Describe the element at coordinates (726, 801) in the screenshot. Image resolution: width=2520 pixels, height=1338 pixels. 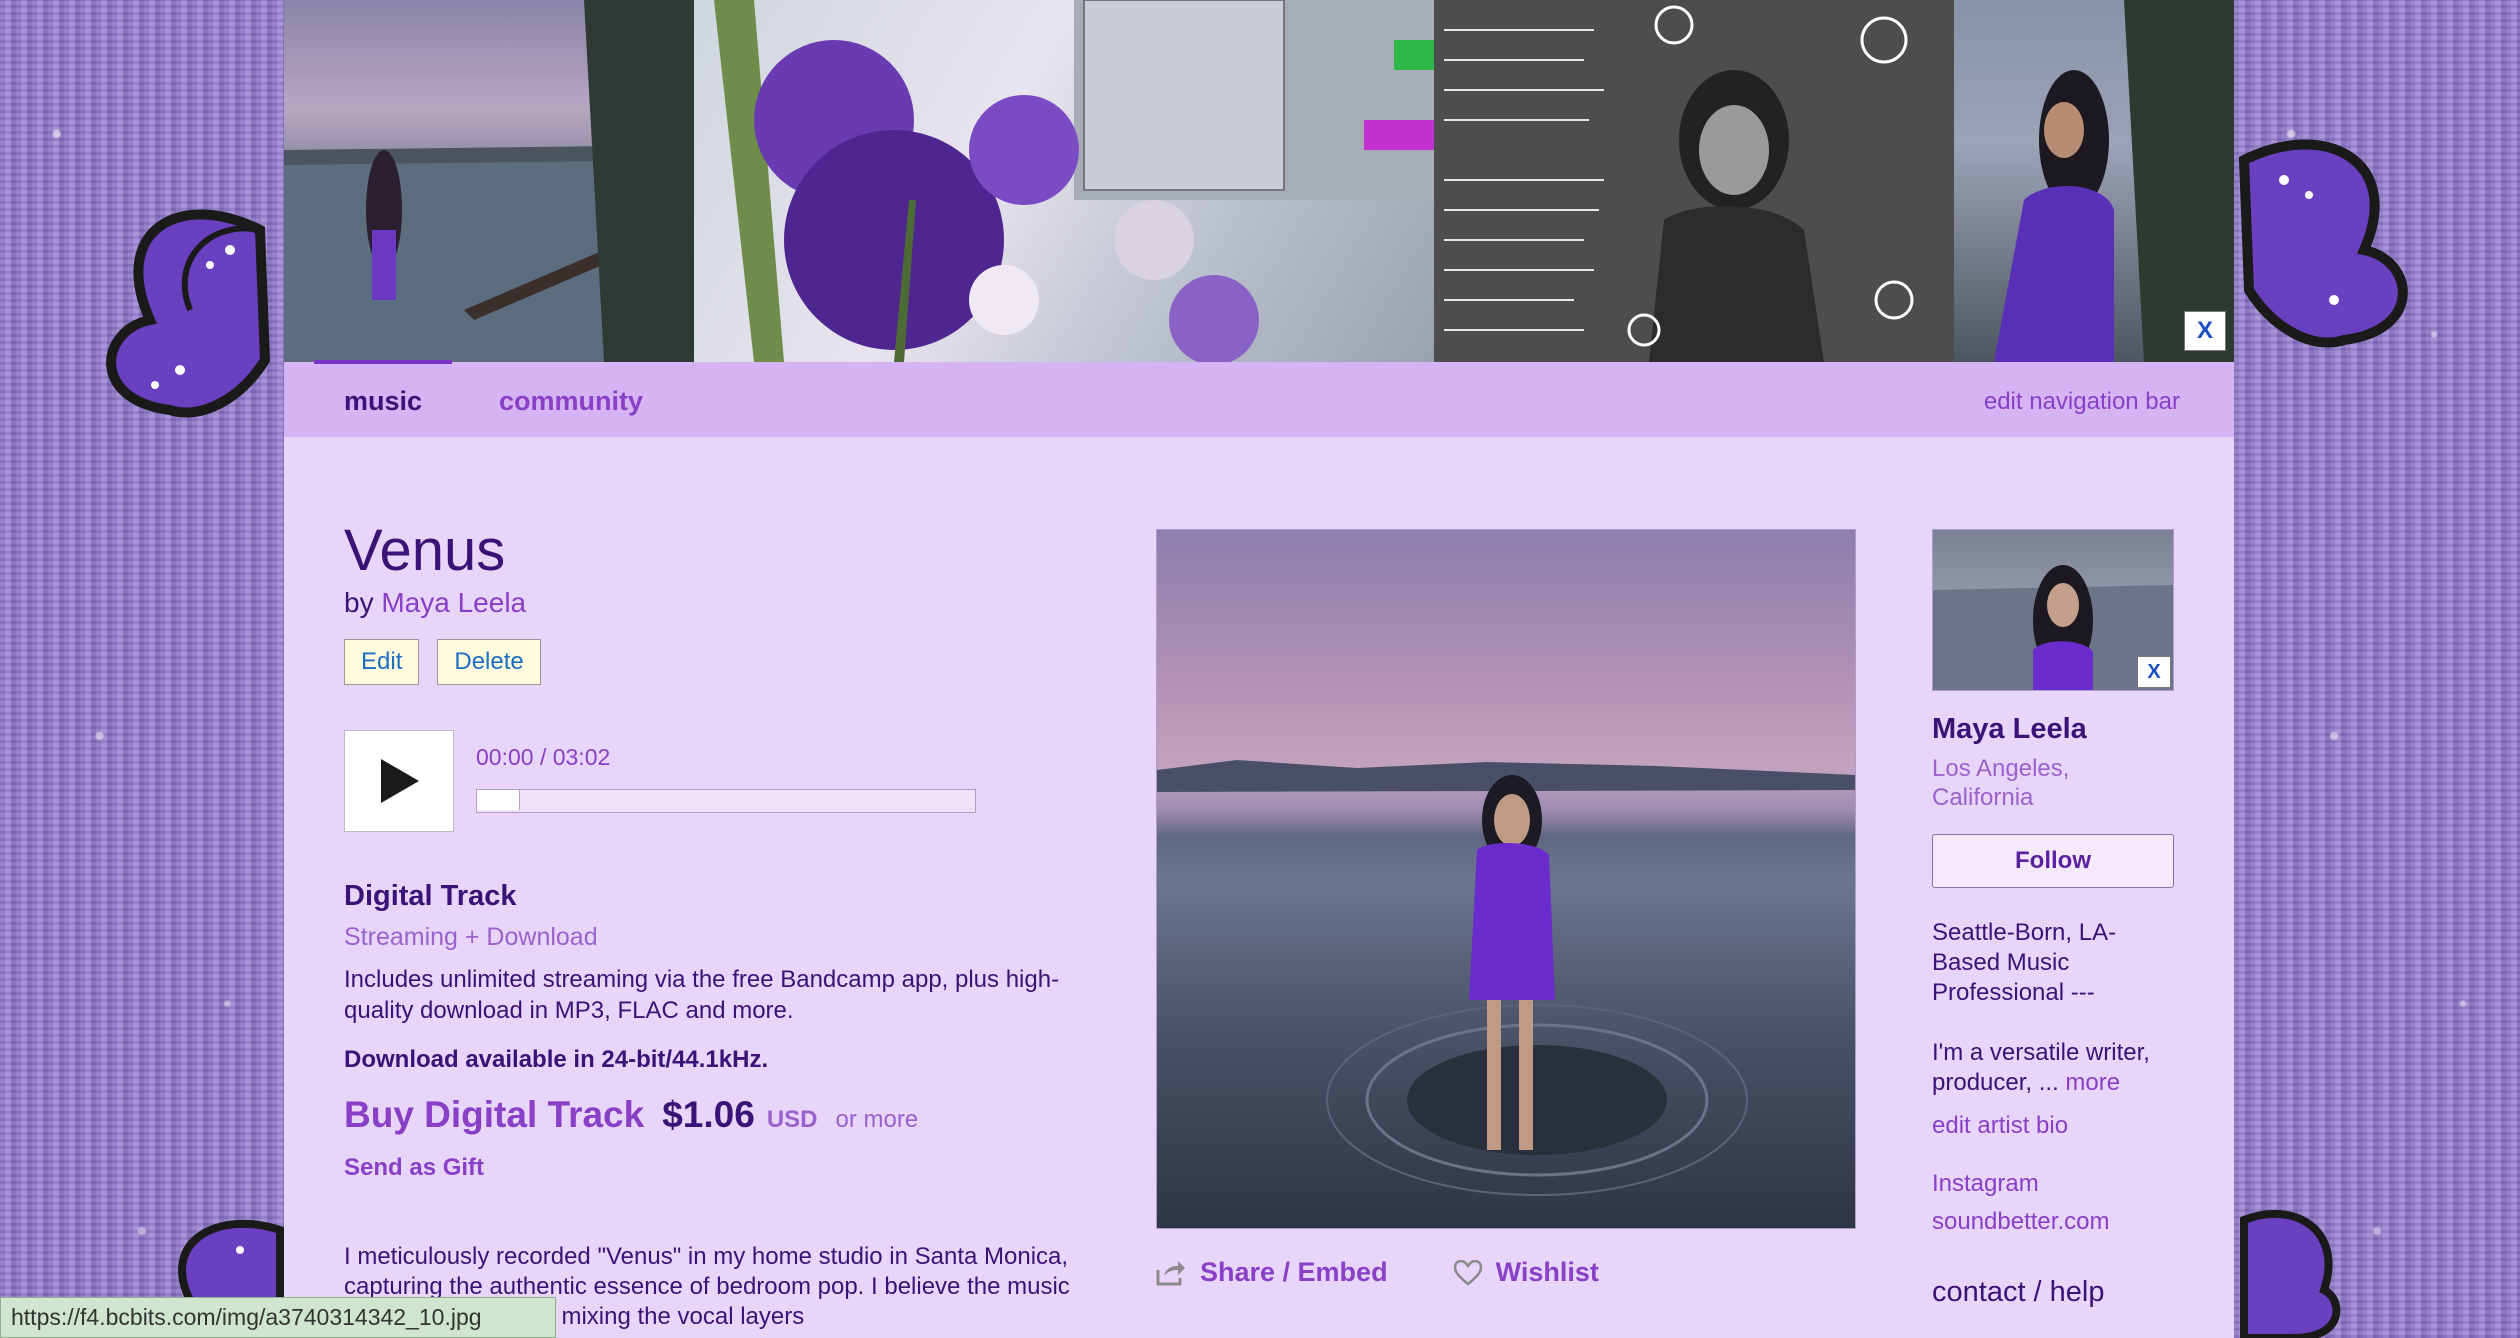
I see `progress-bar` at that location.